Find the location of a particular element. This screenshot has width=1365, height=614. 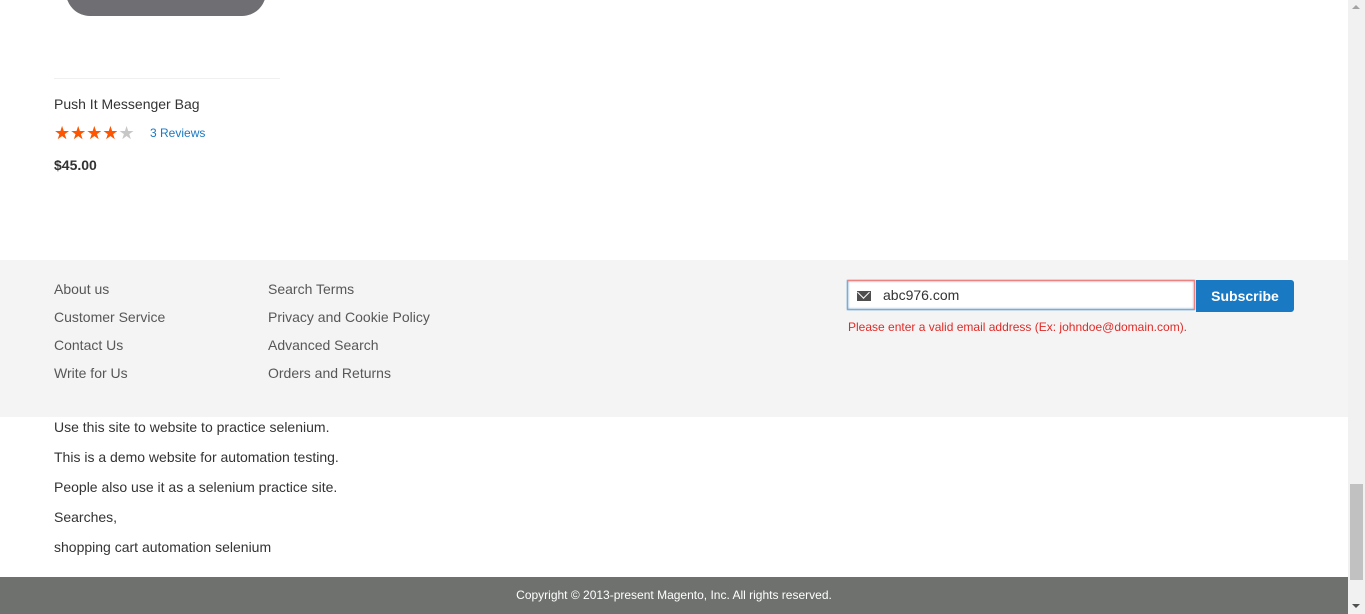

subscribe-button: Subscribe is located at coordinates (1245, 296).